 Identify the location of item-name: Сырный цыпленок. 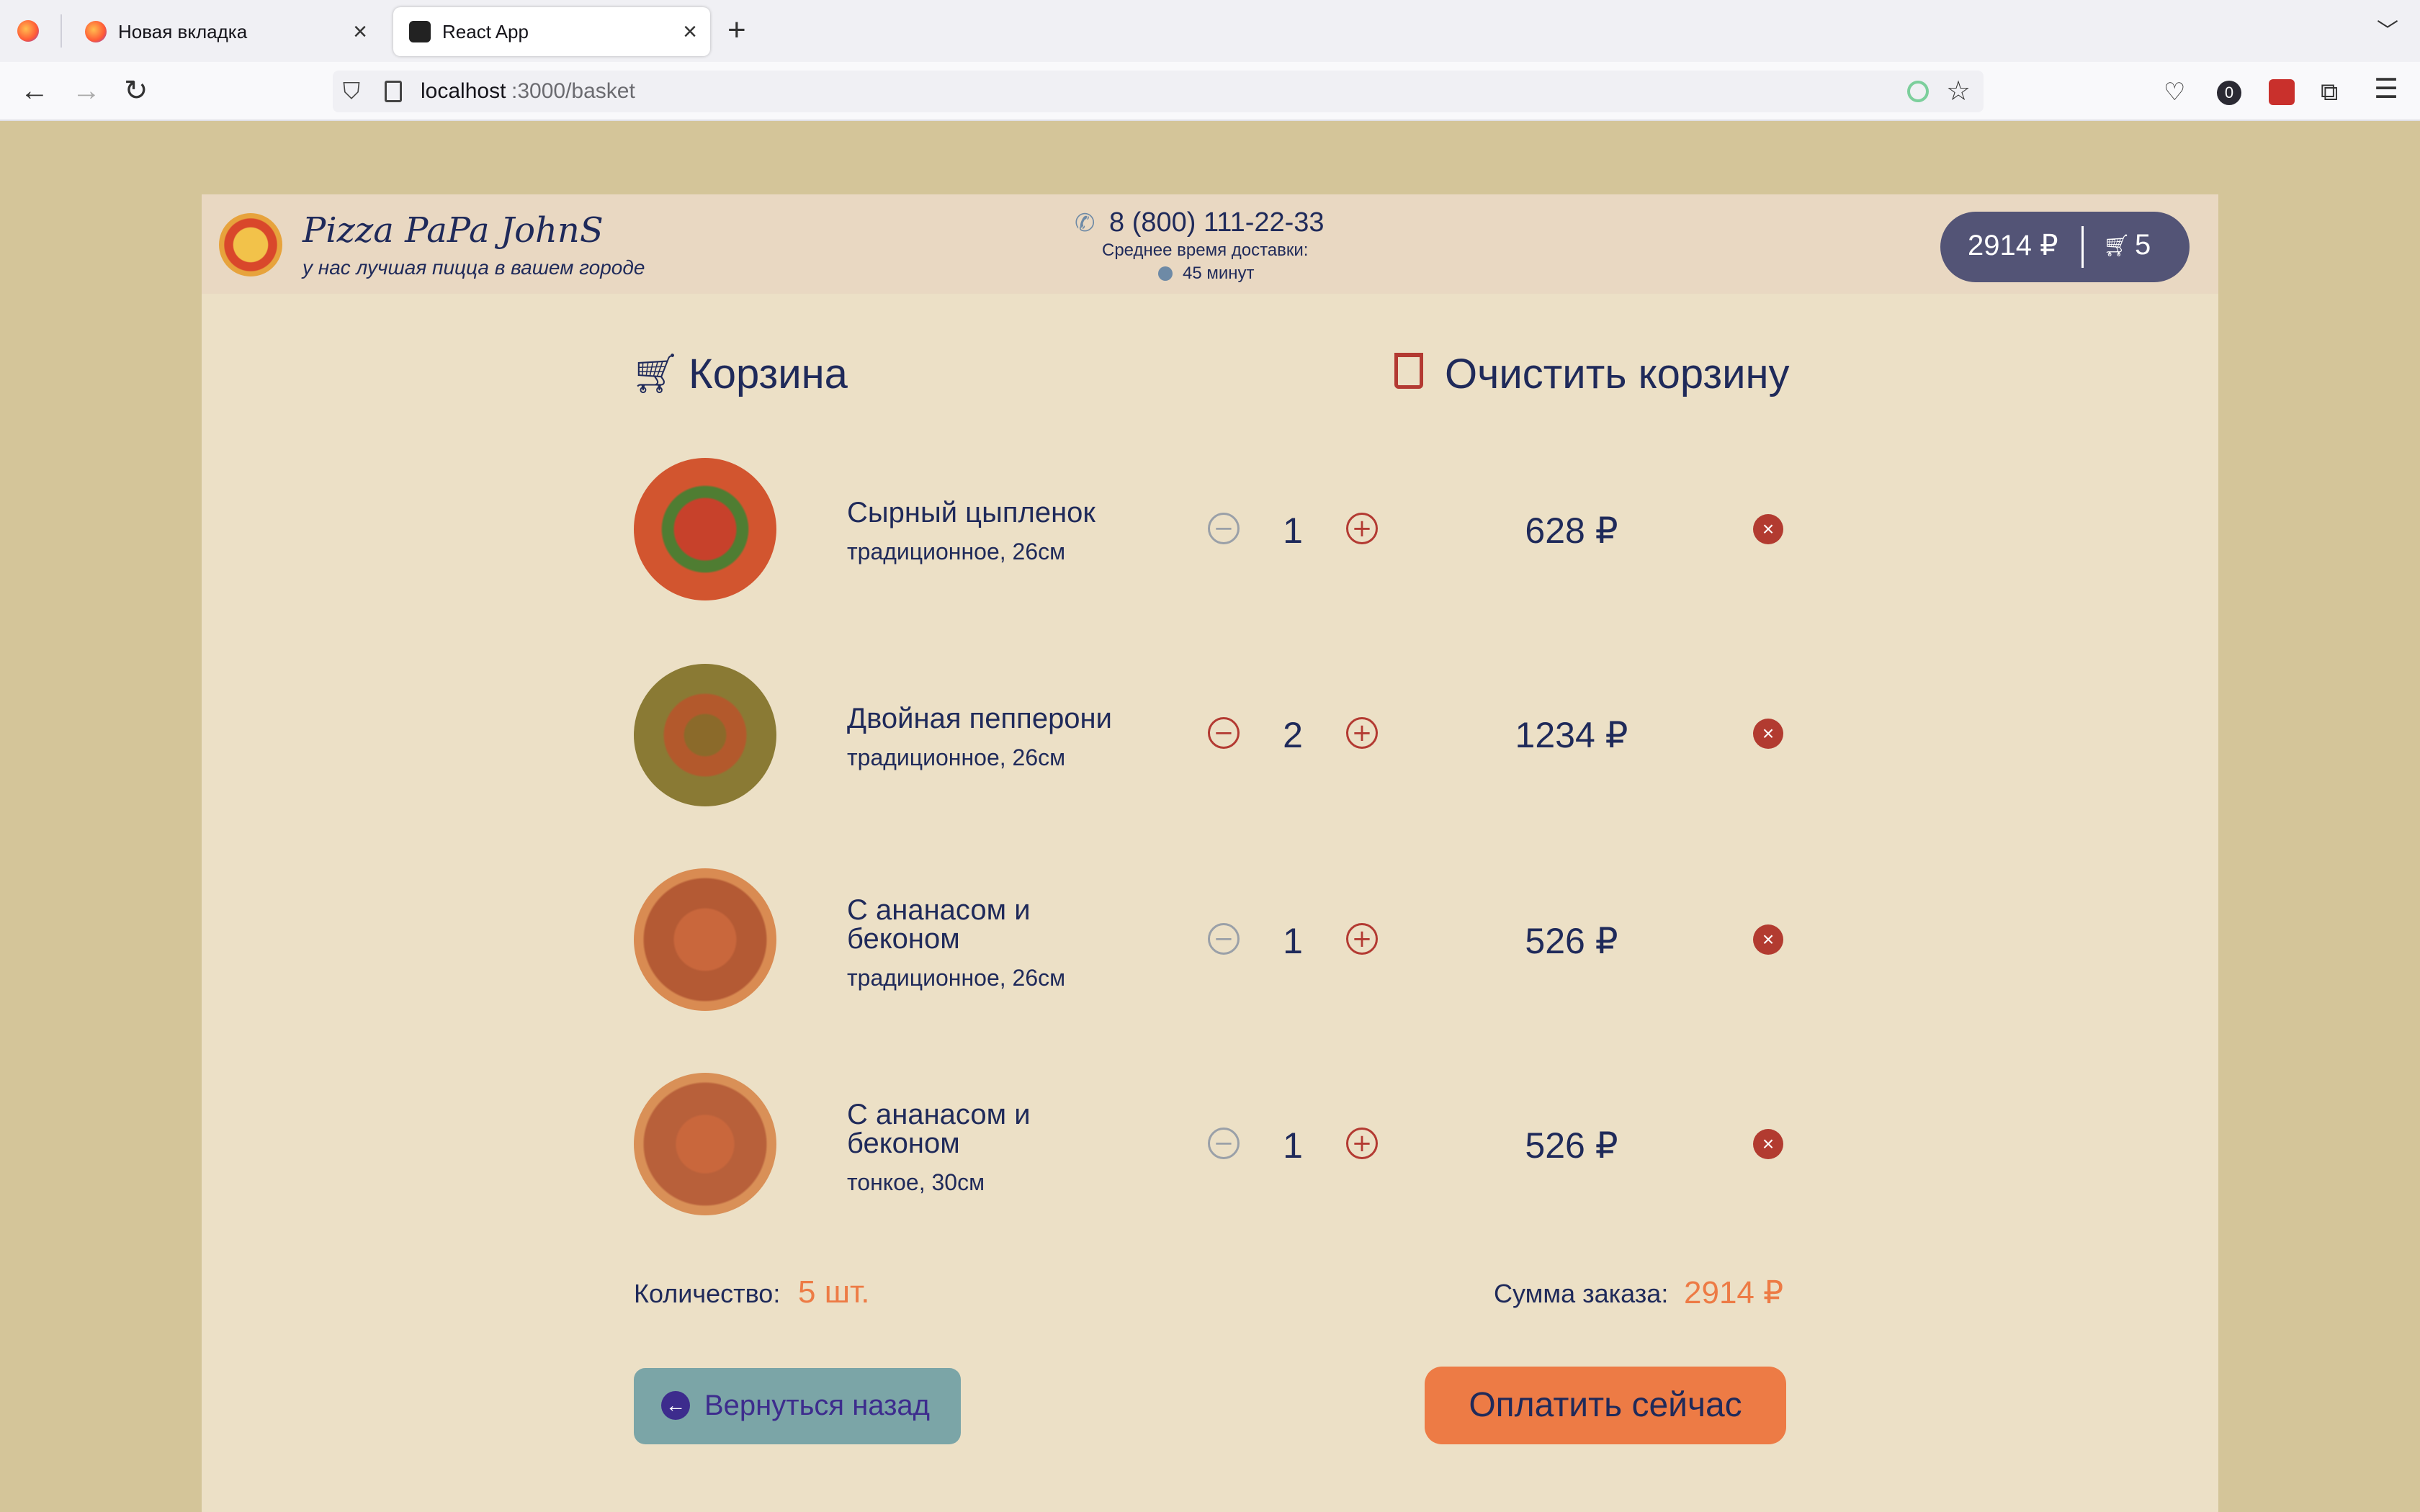
(971, 512).